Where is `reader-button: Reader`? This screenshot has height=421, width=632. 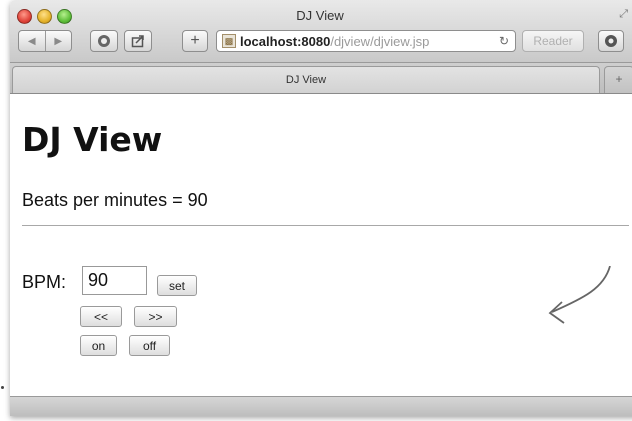 reader-button: Reader is located at coordinates (553, 41).